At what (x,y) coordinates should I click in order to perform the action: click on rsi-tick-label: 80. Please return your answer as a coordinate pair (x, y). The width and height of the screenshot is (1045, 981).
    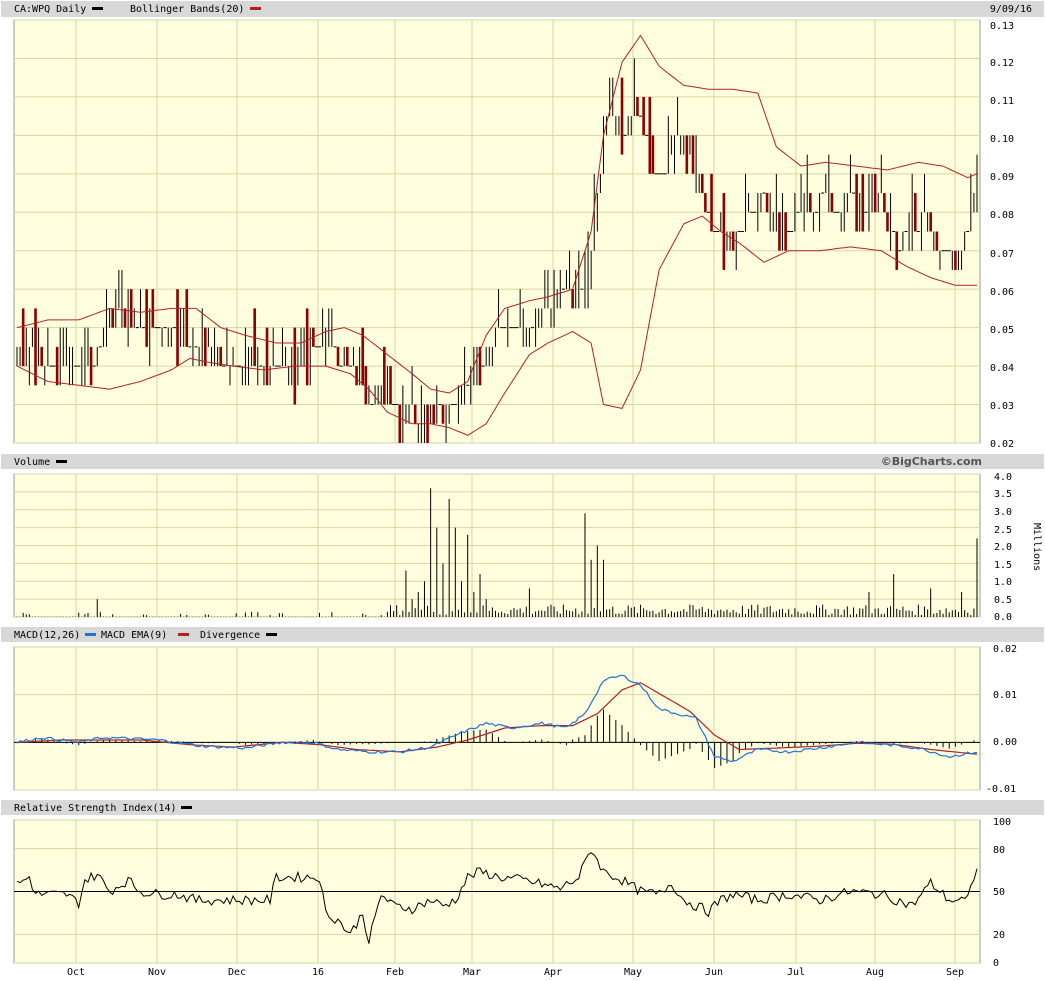
    Looking at the image, I should click on (999, 850).